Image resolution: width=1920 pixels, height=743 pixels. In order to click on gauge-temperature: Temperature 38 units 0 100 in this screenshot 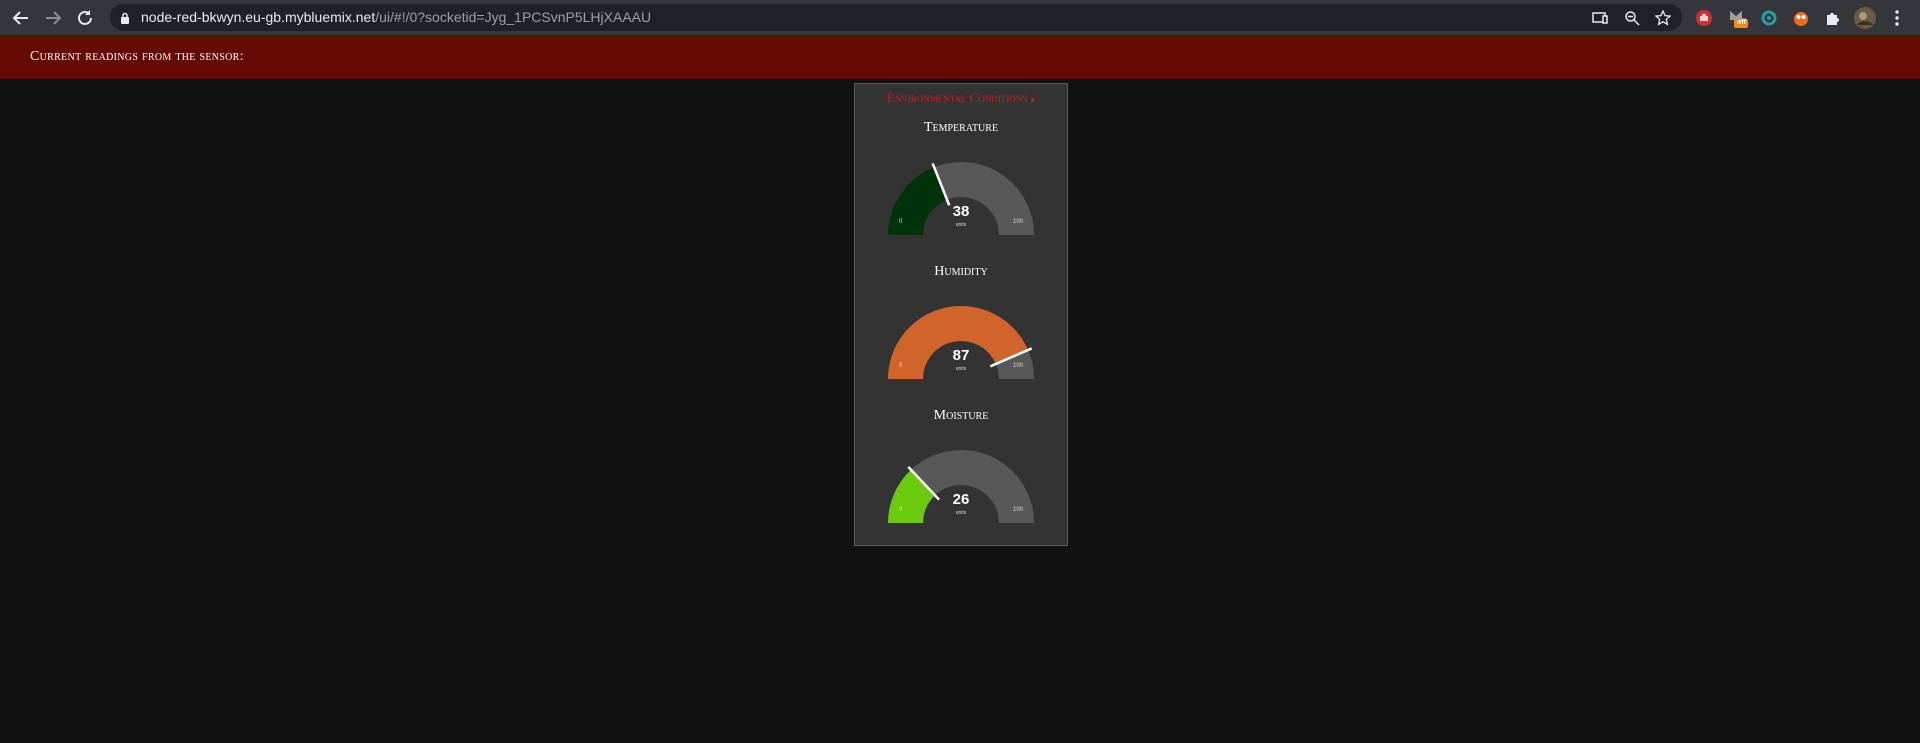, I will do `click(961, 190)`.